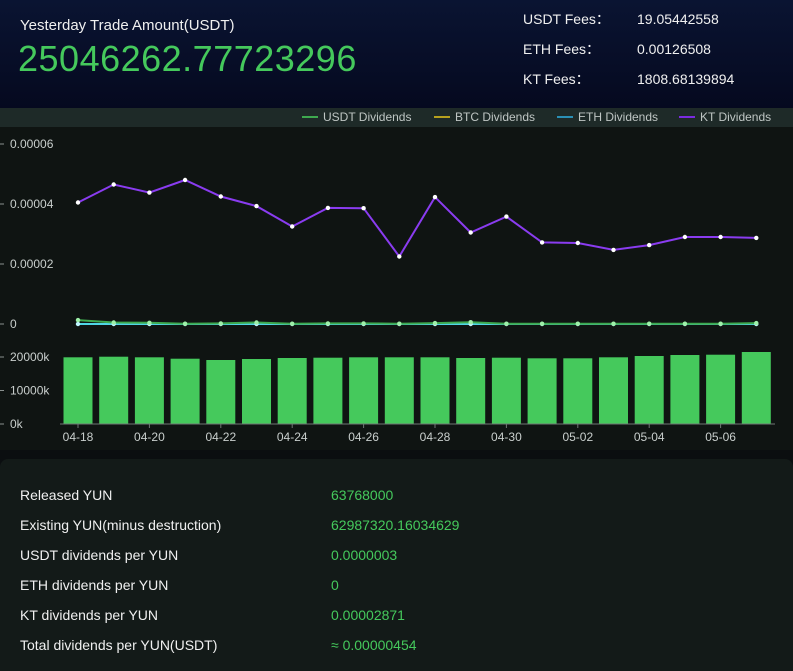  Describe the element at coordinates (417, 218) in the screenshot. I see `series-line-kt-dividends` at that location.